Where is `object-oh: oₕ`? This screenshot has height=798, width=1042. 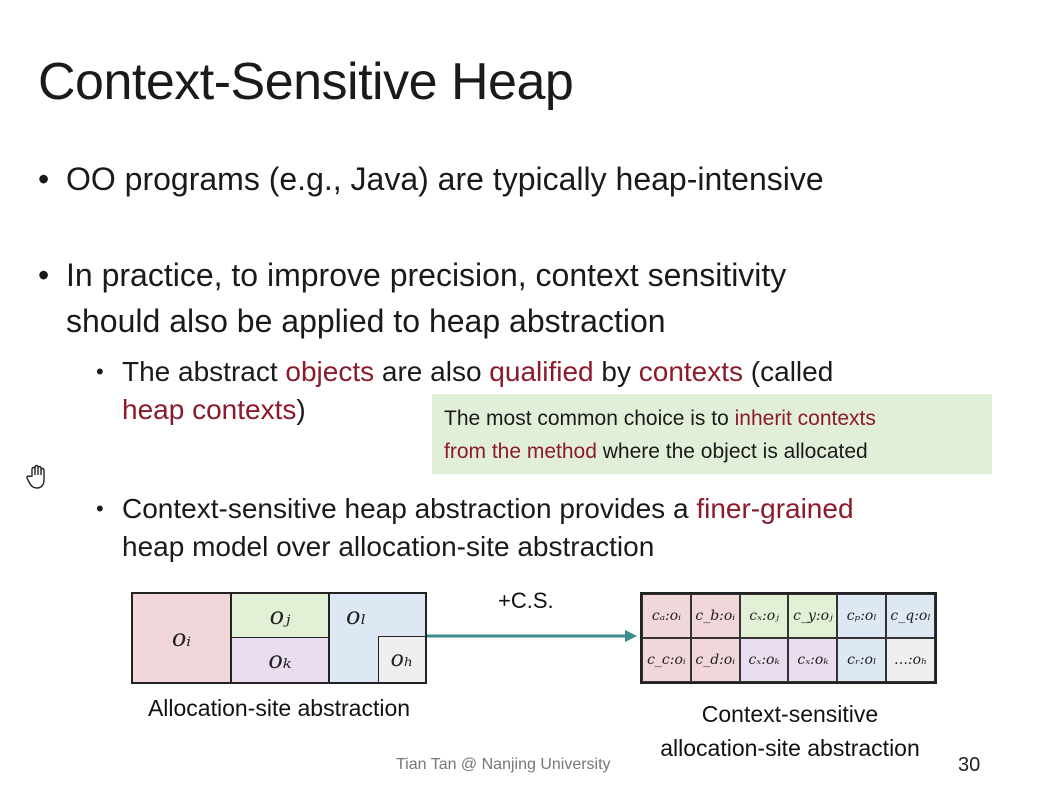
object-oh: oₕ is located at coordinates (401, 659).